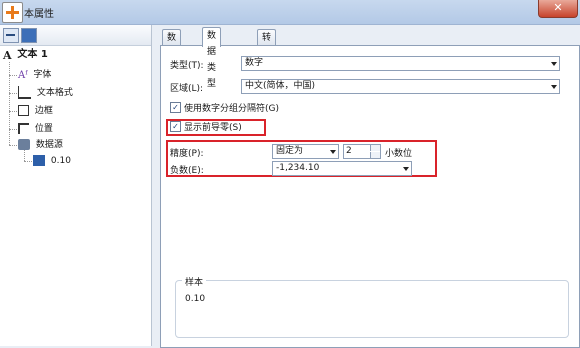 The height and width of the screenshot is (348, 580). I want to click on tab-convert: 转换, so click(267, 44).